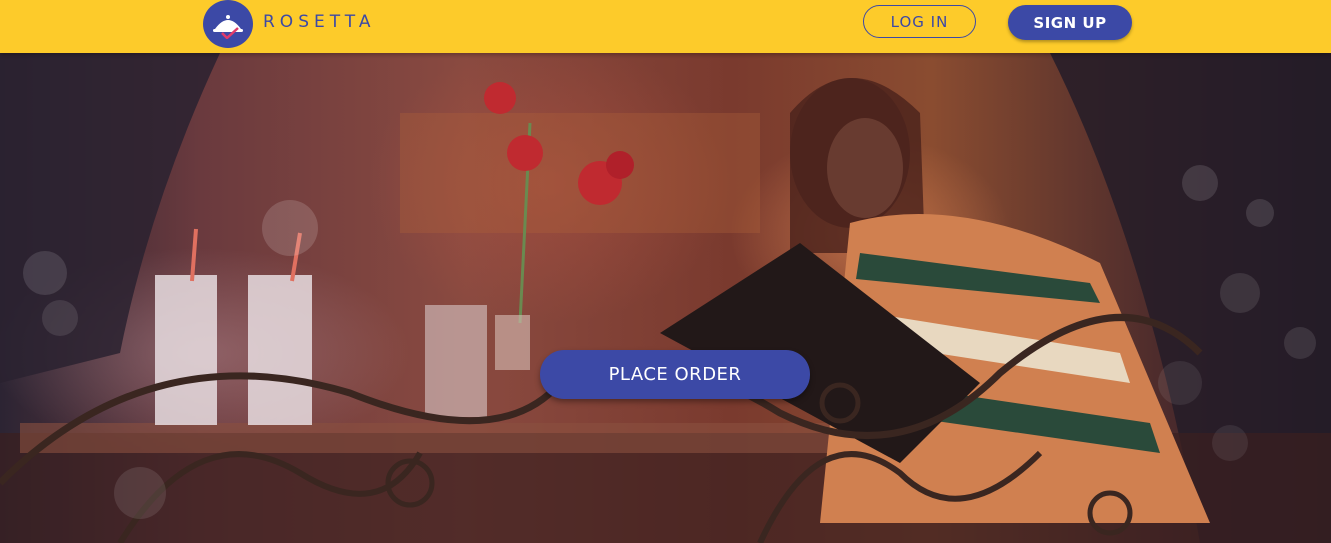  What do you see at coordinates (665, 26) in the screenshot?
I see `top-navbar: ROSETTA LOG IN SIGN UP` at bounding box center [665, 26].